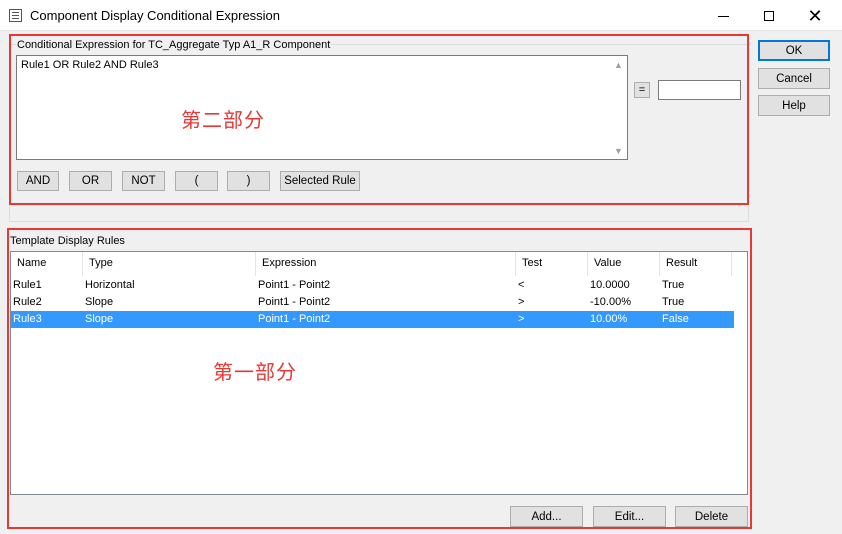 The width and height of the screenshot is (842, 534). What do you see at coordinates (15, 15) in the screenshot?
I see `app-icon` at bounding box center [15, 15].